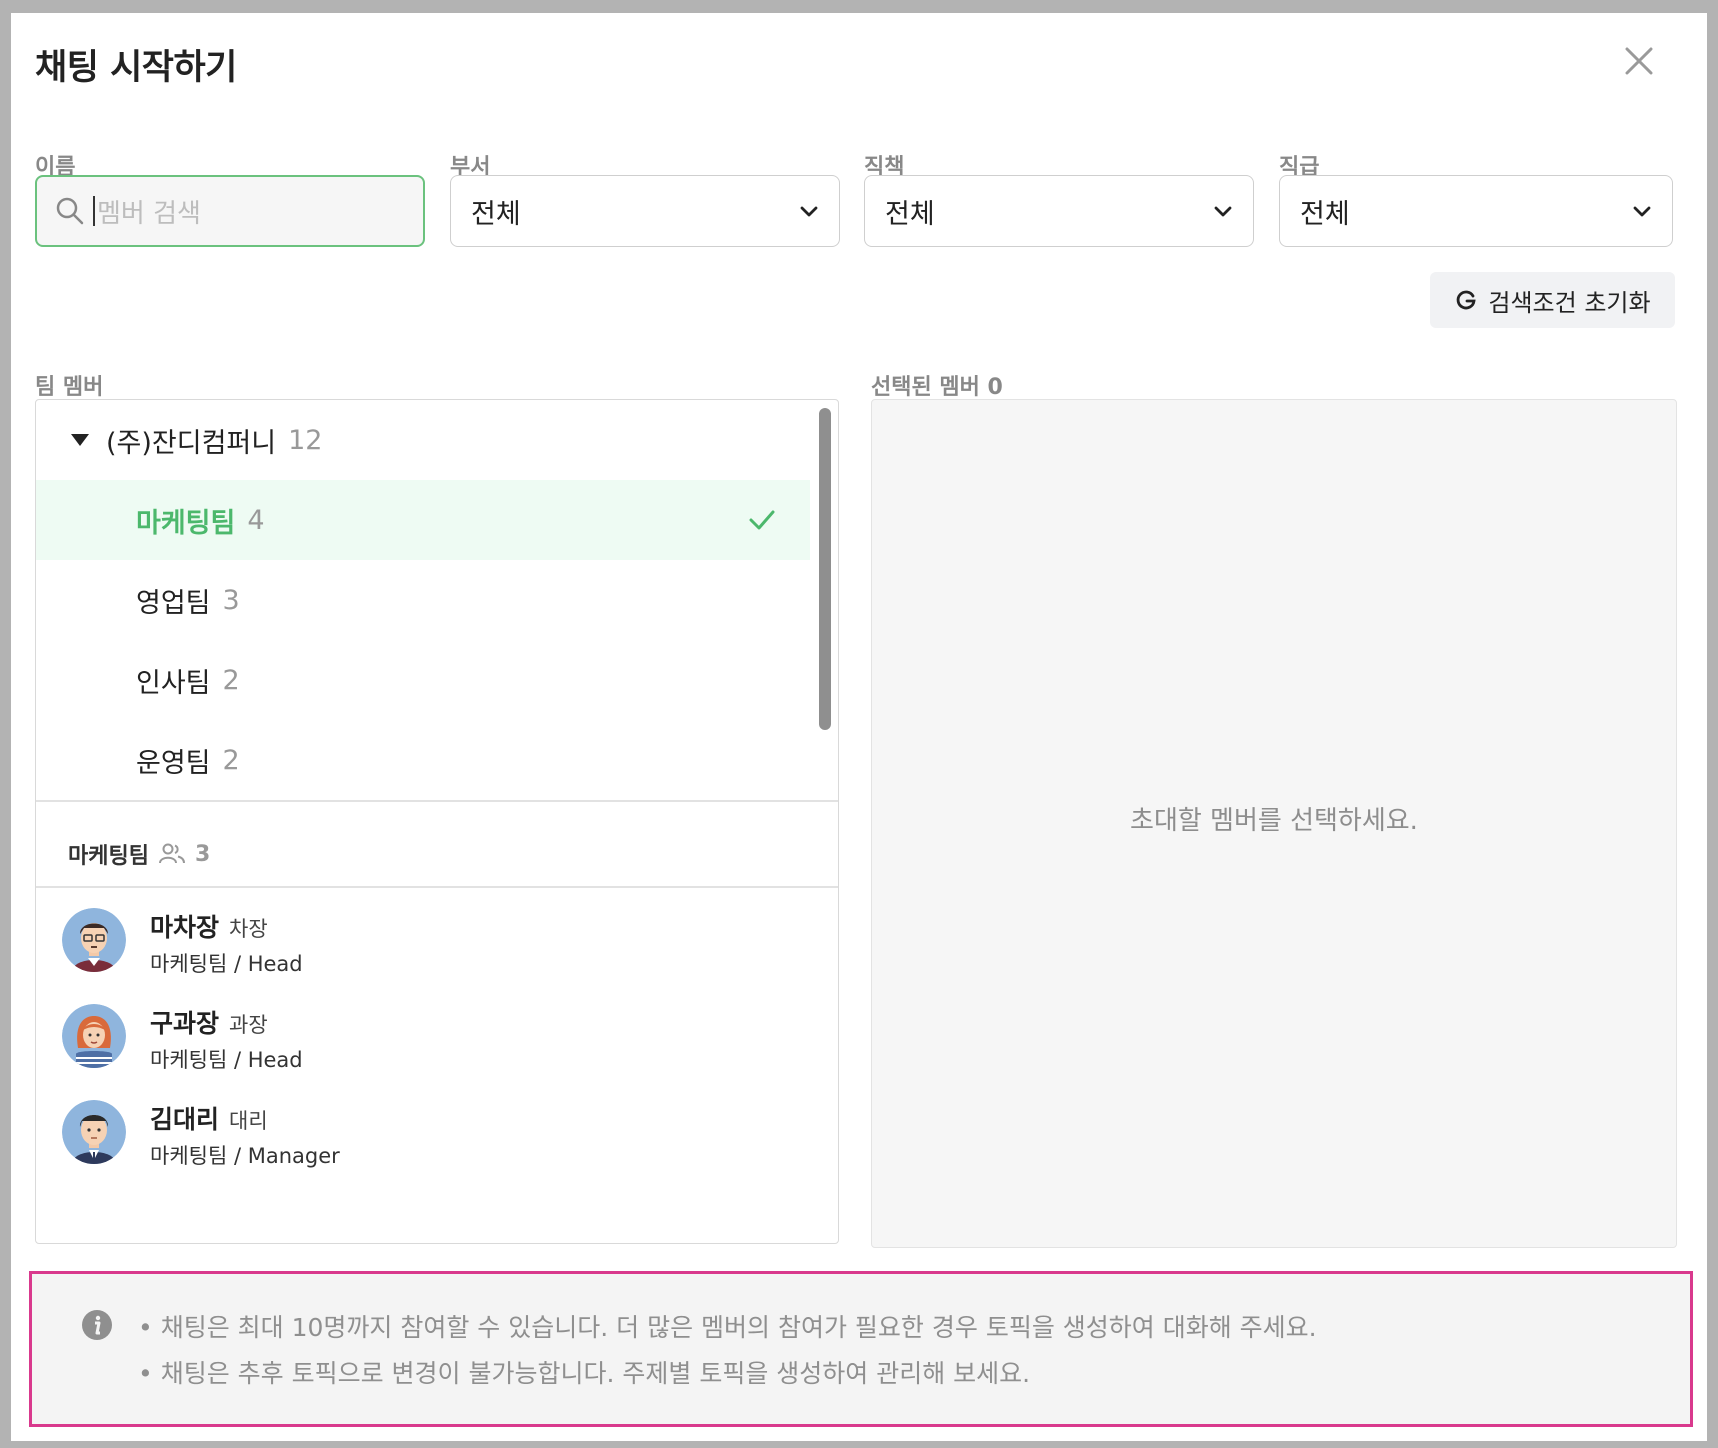 This screenshot has width=1718, height=1448. I want to click on member-name: 구과장 과장, so click(209, 1022).